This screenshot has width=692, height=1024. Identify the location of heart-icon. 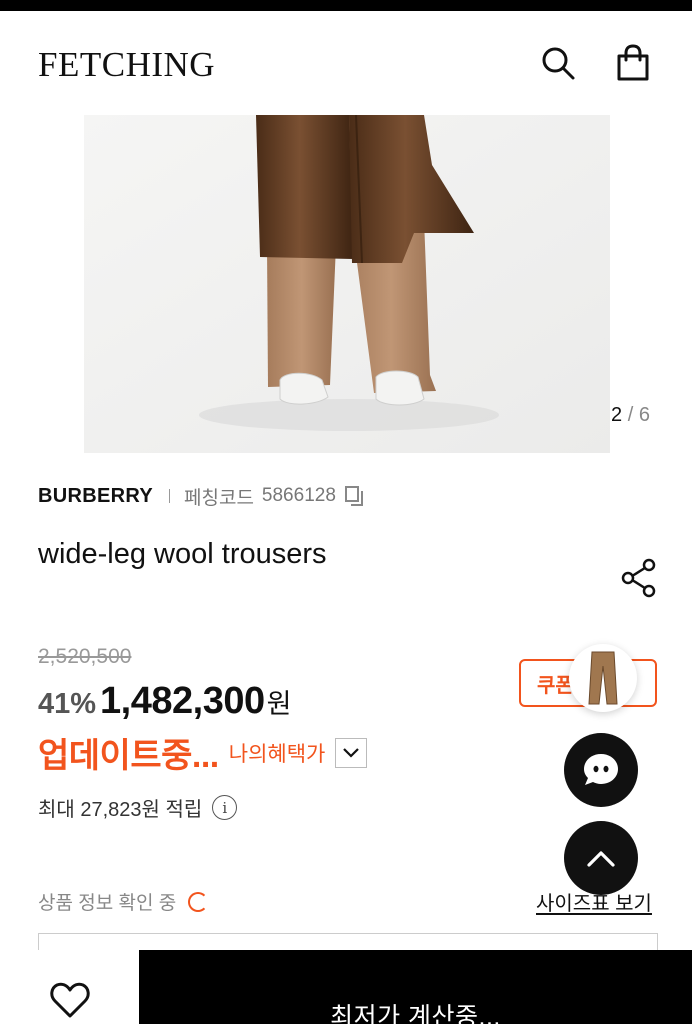
(70, 1000).